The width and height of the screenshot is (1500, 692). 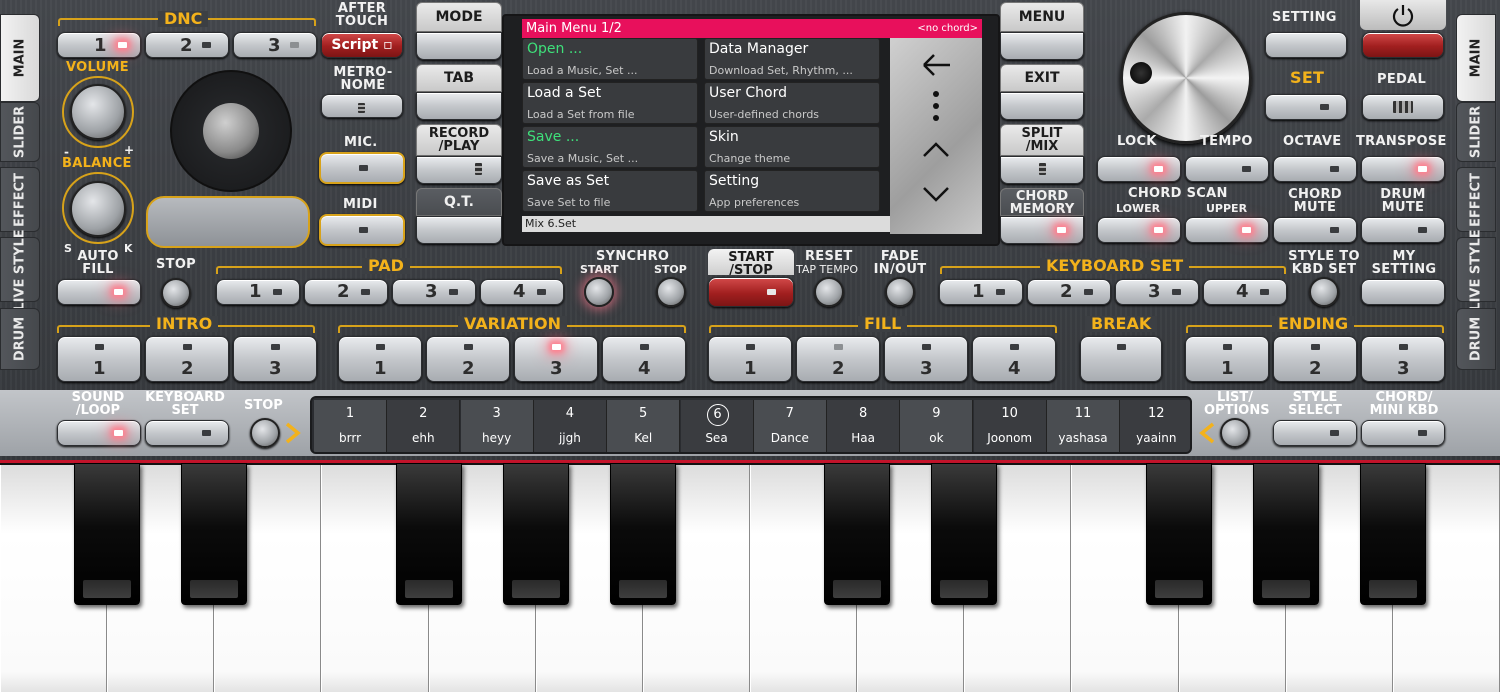 What do you see at coordinates (792, 191) in the screenshot?
I see `menu-item-setting: Setting App preferences` at bounding box center [792, 191].